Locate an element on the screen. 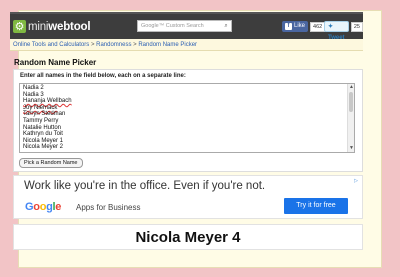 This screenshot has height=277, width=400. ad-try-free-button: Try it for free is located at coordinates (316, 206).